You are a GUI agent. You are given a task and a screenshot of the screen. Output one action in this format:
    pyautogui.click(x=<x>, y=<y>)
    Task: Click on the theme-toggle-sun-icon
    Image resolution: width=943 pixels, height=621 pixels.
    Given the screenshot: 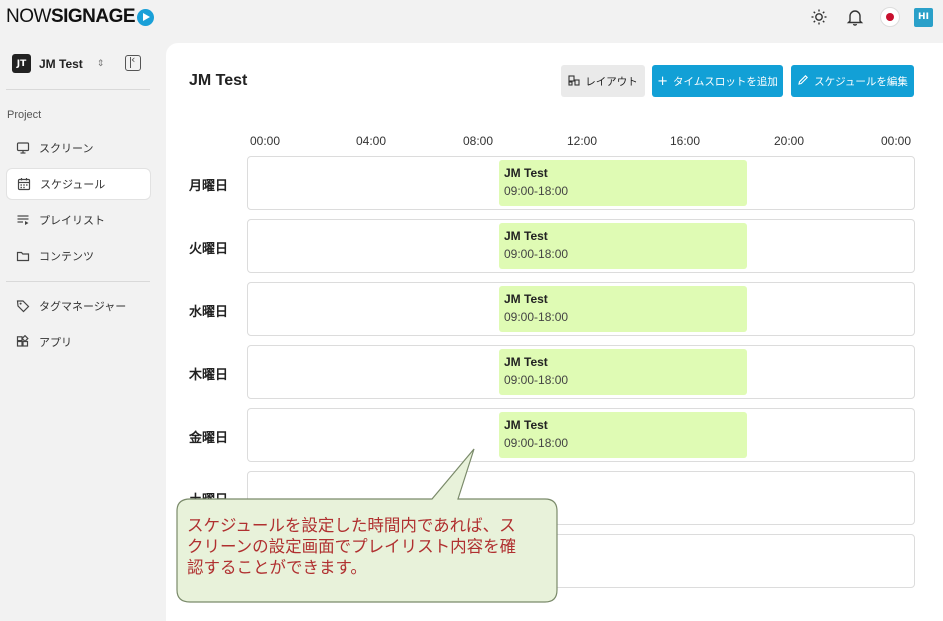 What is the action you would take?
    pyautogui.click(x=819, y=17)
    